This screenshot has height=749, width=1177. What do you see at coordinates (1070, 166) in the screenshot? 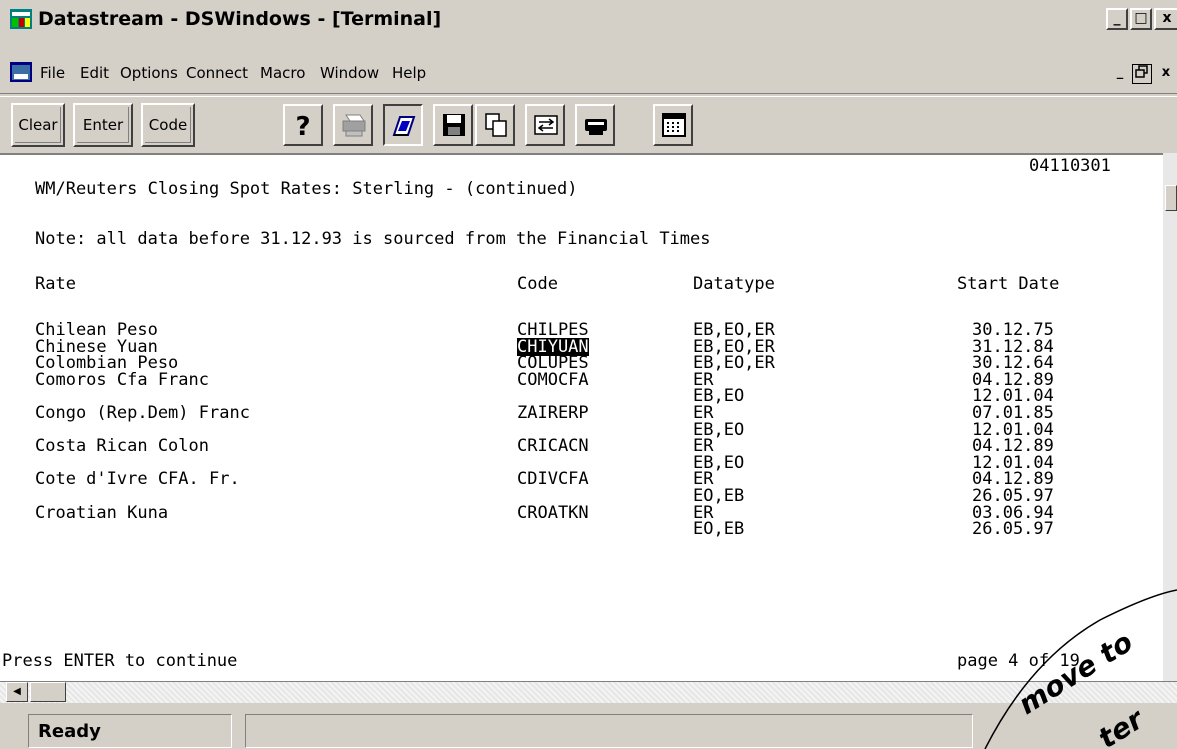
I see `page-id: 04110301` at bounding box center [1070, 166].